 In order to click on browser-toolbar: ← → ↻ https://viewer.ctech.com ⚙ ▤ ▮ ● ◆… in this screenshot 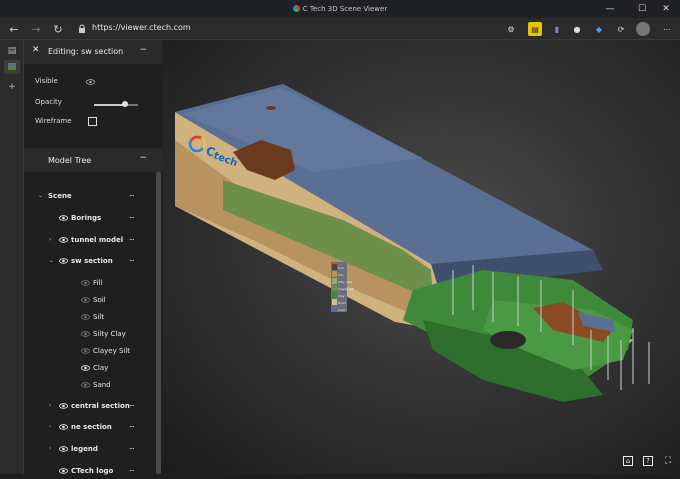, I will do `click(340, 29)`.